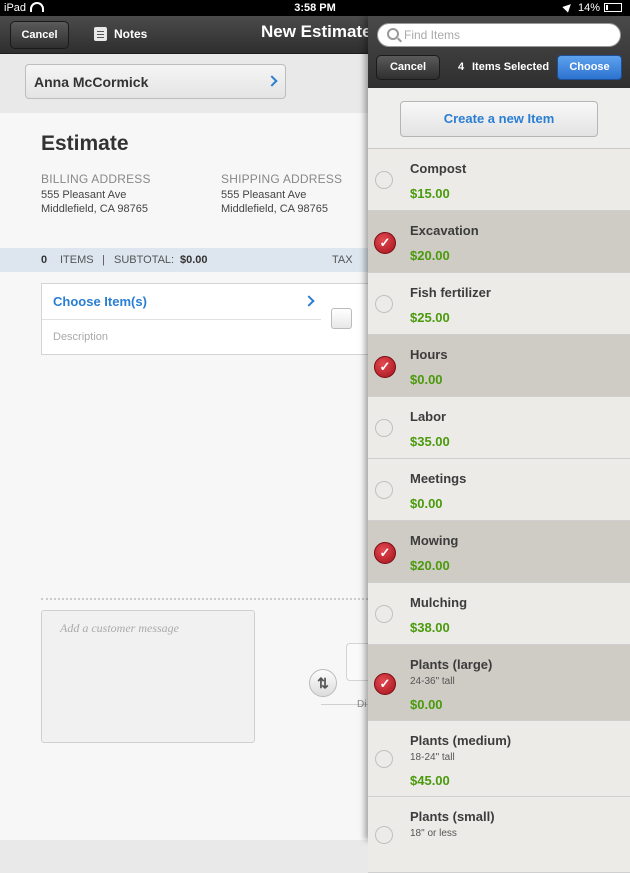 This screenshot has height=873, width=630. Describe the element at coordinates (499, 242) in the screenshot. I see `list-item: ✓ Excavation $20.00` at that location.